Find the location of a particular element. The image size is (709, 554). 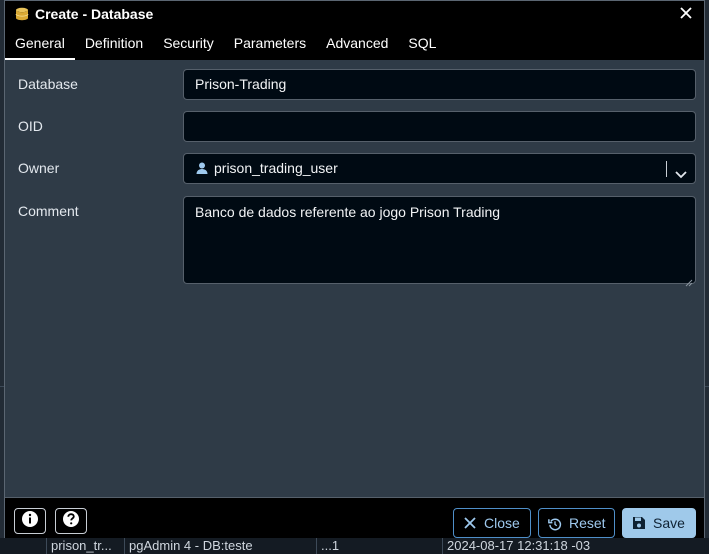

help-icon is located at coordinates (71, 521).